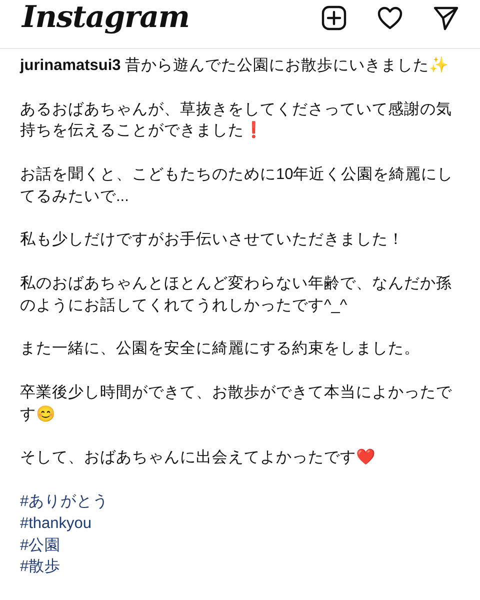 This screenshot has width=480, height=600. I want to click on hashtag-link: #thankyou, so click(56, 523).